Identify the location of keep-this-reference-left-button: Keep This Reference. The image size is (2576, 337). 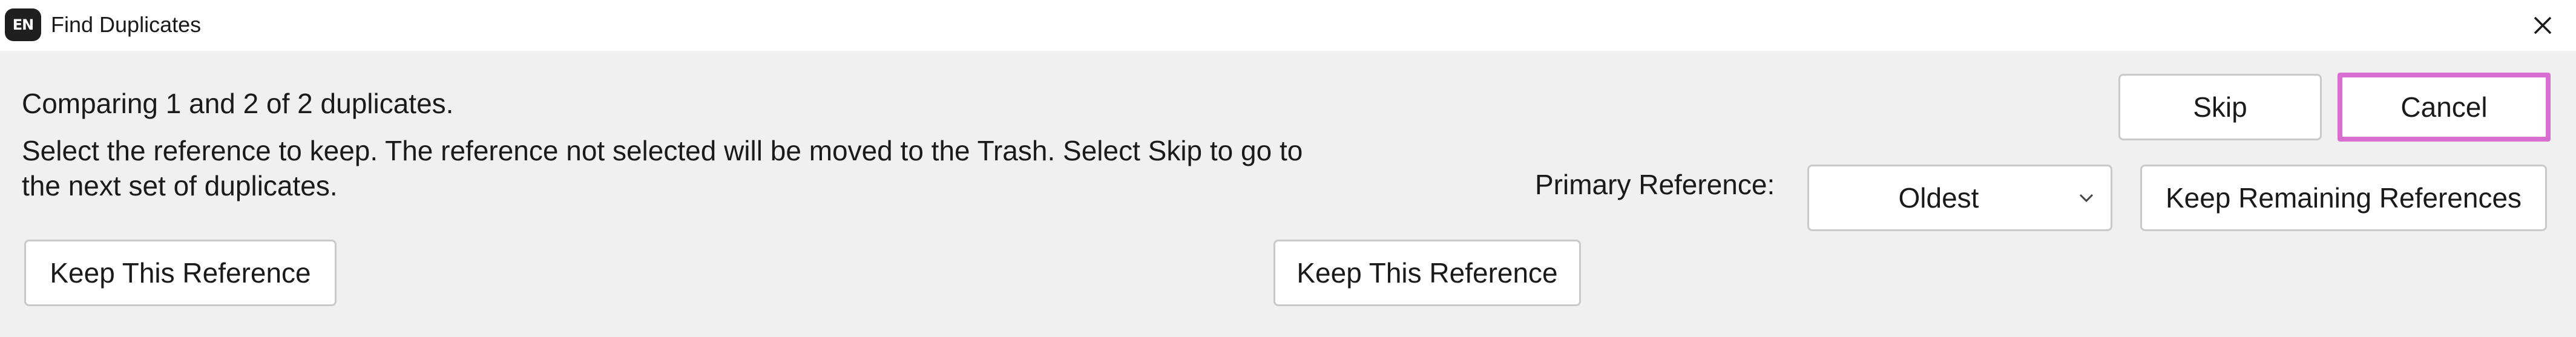
(180, 273).